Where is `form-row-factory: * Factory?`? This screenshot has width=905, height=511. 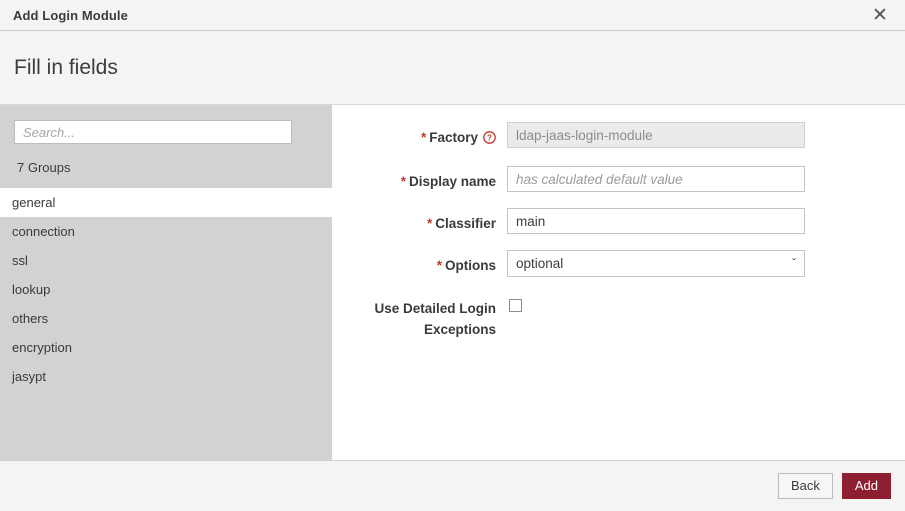
form-row-factory: * Factory? is located at coordinates (618, 136).